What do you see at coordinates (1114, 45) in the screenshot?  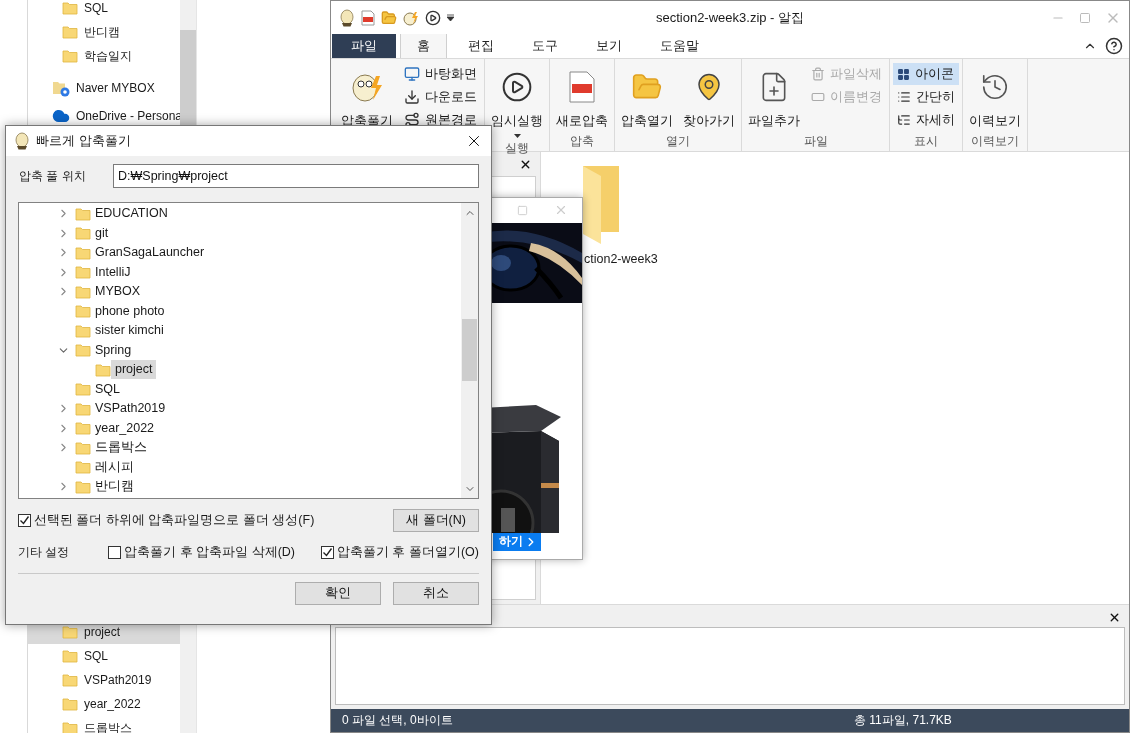 I see `help-icon` at bounding box center [1114, 45].